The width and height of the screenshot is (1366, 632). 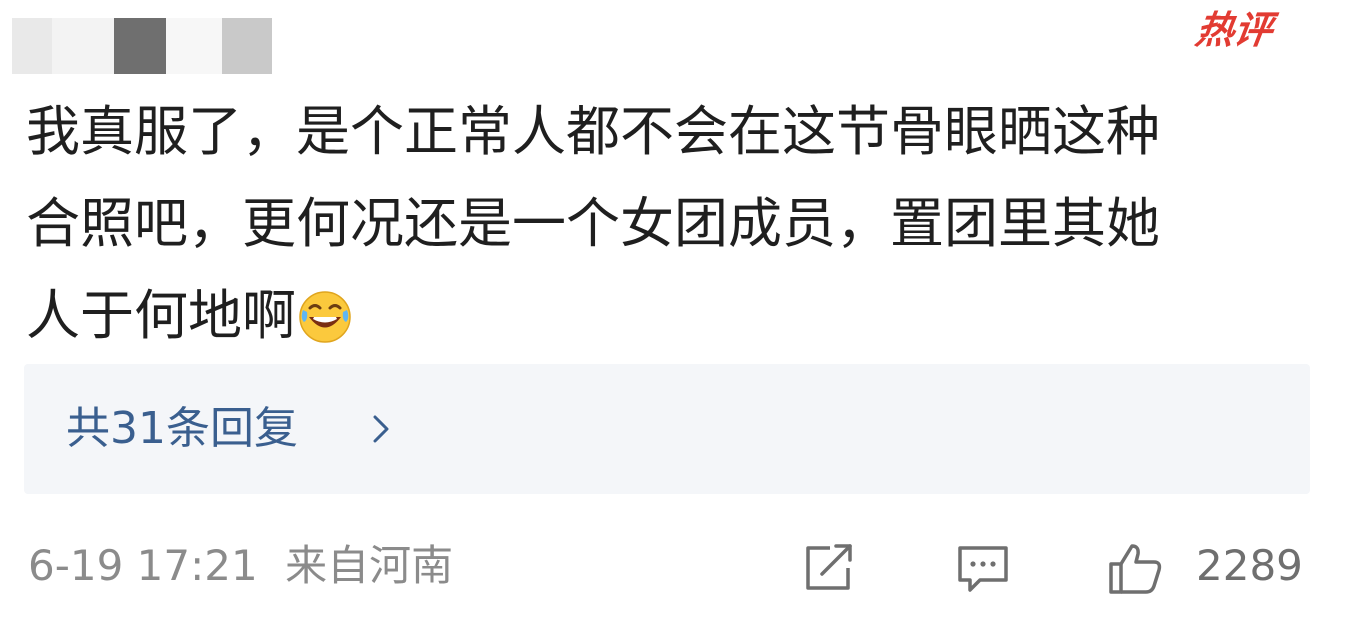 What do you see at coordinates (182, 429) in the screenshot?
I see `replies-count-link: 共31条回复` at bounding box center [182, 429].